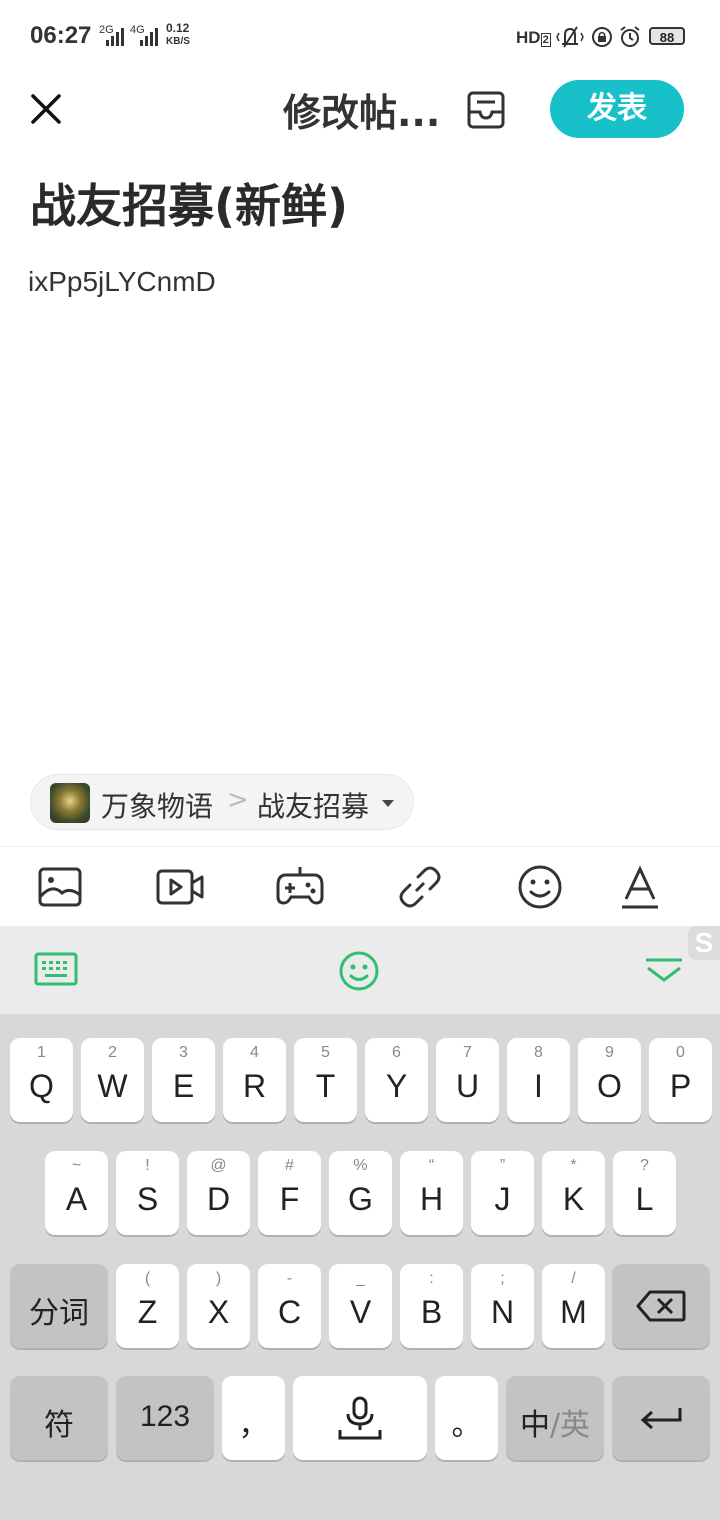  What do you see at coordinates (218, 1199) in the screenshot?
I see `key-label: D` at bounding box center [218, 1199].